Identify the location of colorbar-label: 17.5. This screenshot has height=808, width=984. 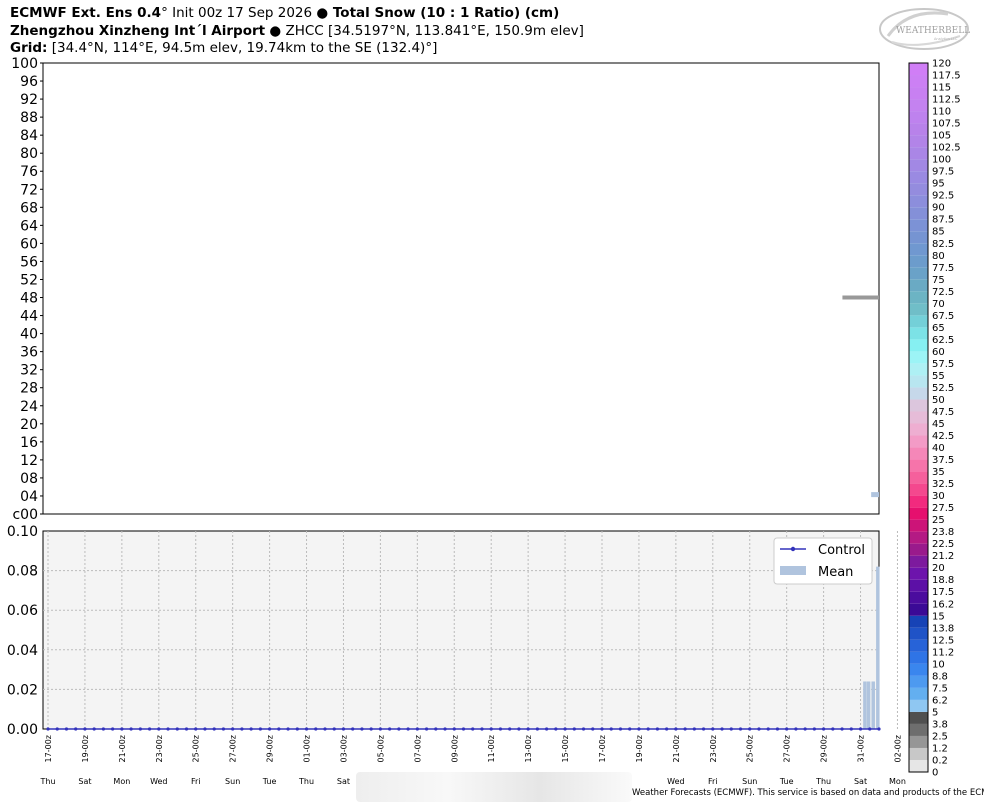
(943, 592).